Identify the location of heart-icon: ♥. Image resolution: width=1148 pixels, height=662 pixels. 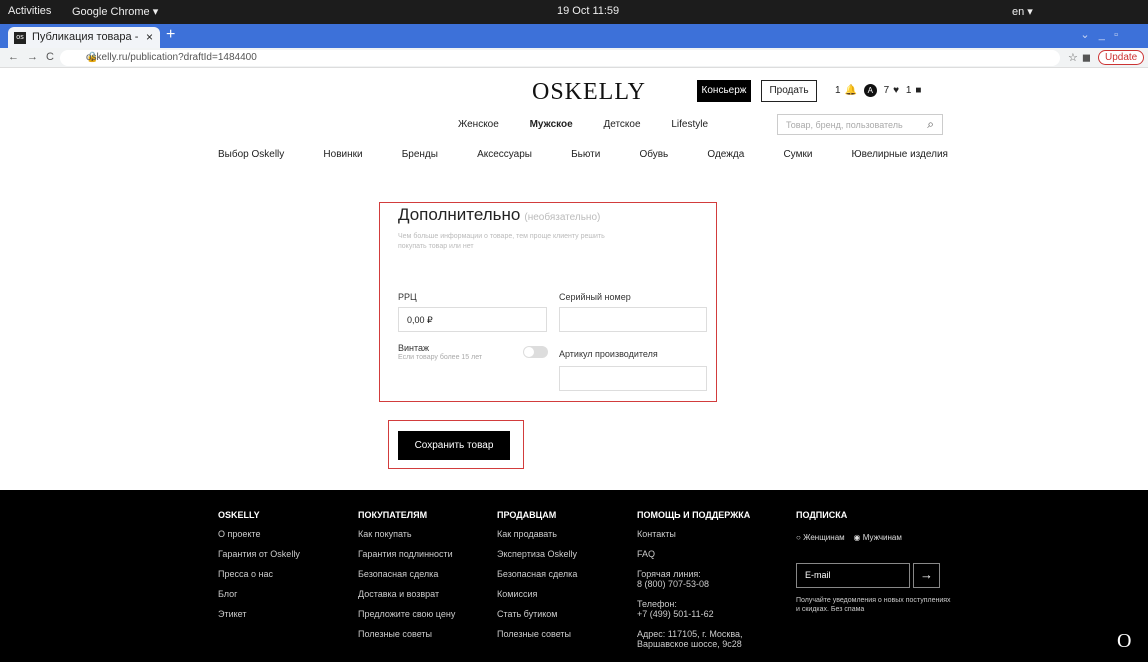
(896, 90).